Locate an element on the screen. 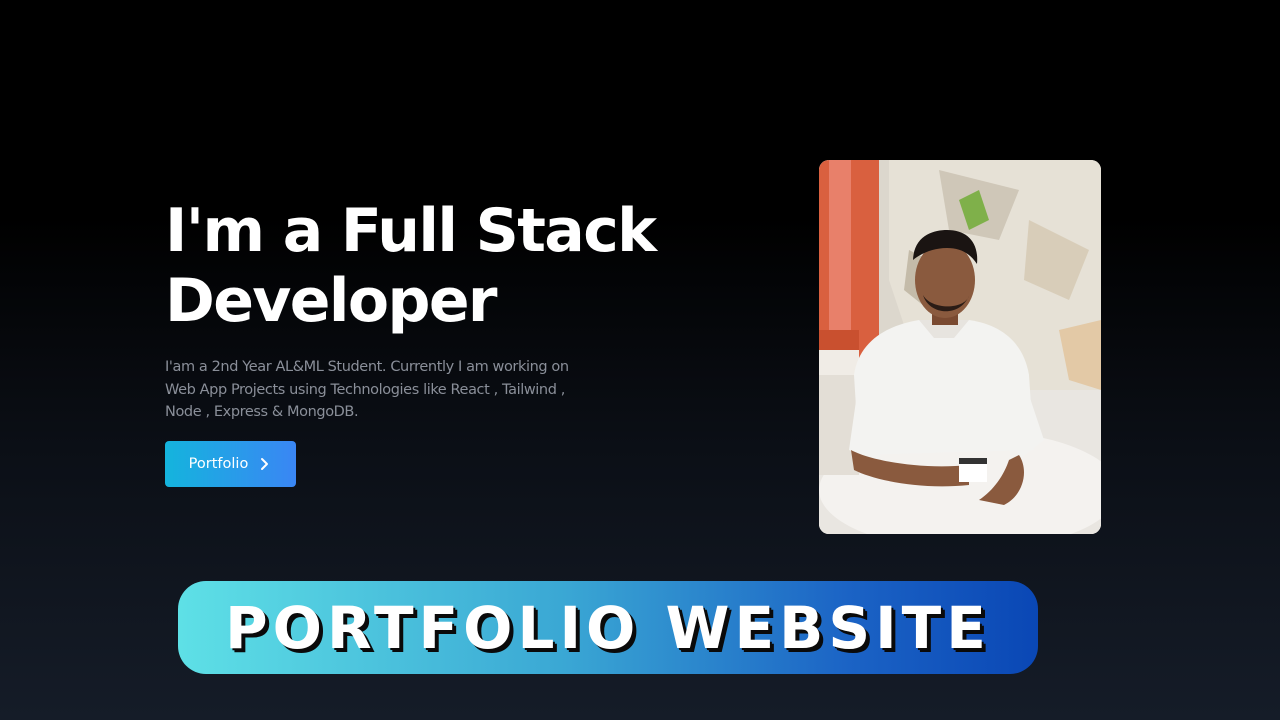  profile-photo is located at coordinates (960, 347).